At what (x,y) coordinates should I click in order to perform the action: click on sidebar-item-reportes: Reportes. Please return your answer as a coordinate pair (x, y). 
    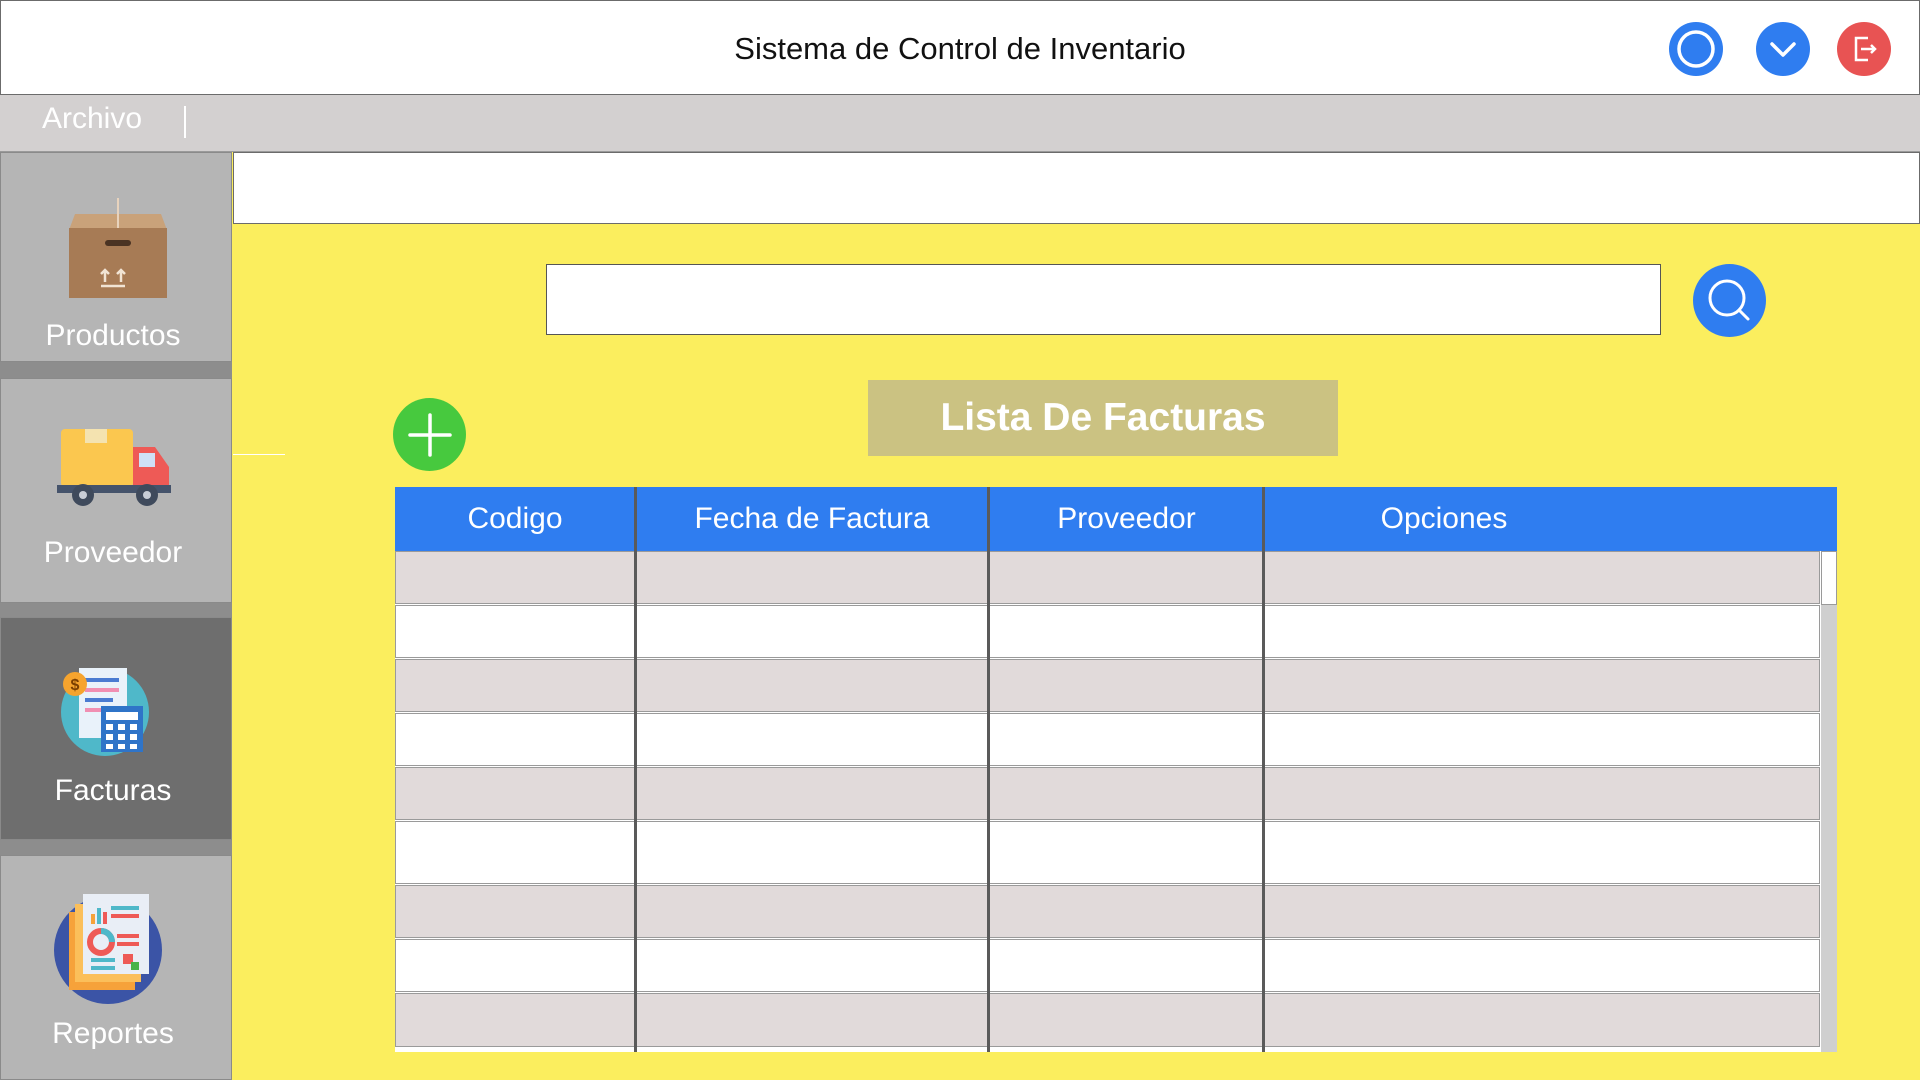
    Looking at the image, I should click on (116, 967).